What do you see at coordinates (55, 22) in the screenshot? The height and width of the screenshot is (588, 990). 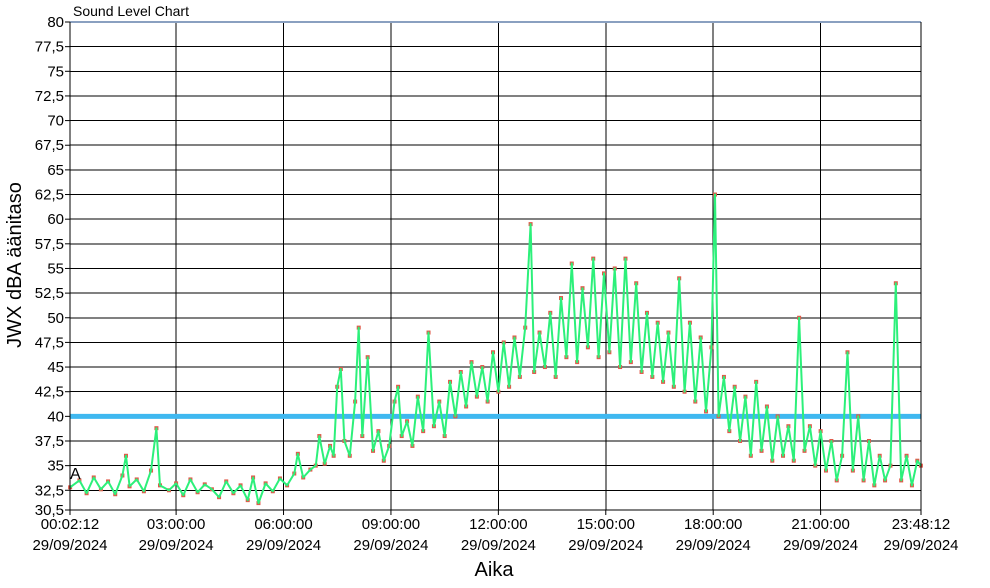 I see `y-tick-label: 80` at bounding box center [55, 22].